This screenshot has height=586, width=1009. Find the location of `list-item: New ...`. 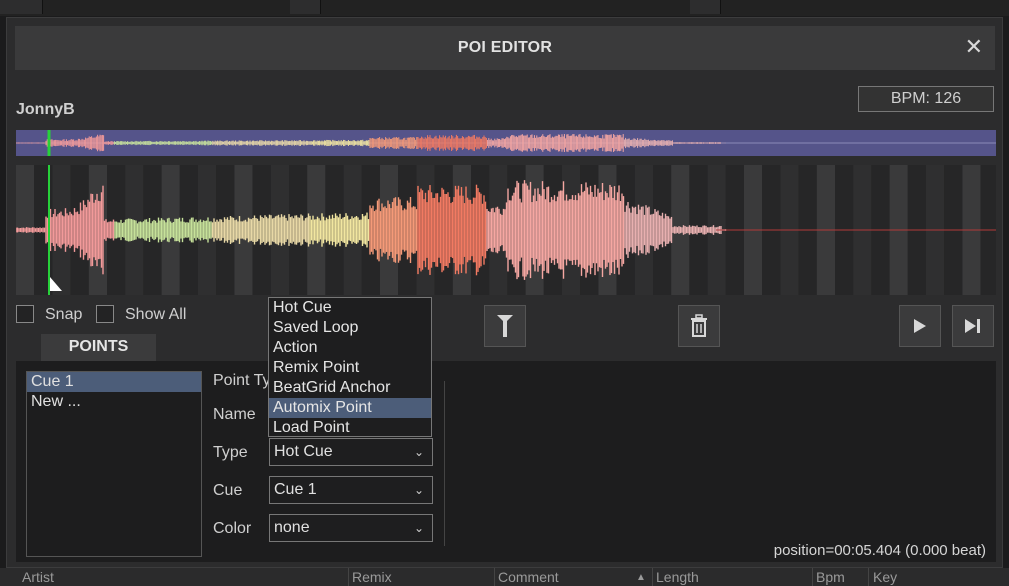

list-item: New ... is located at coordinates (114, 402).